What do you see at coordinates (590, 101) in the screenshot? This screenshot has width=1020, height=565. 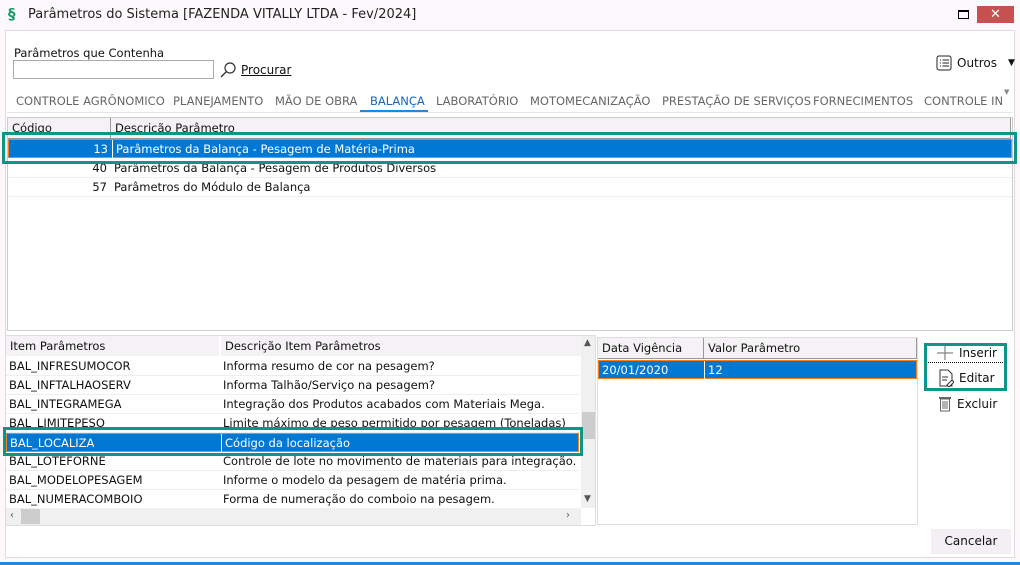 I see `tab-motomecanizacao: MOTOMECANIZAÇÃO` at bounding box center [590, 101].